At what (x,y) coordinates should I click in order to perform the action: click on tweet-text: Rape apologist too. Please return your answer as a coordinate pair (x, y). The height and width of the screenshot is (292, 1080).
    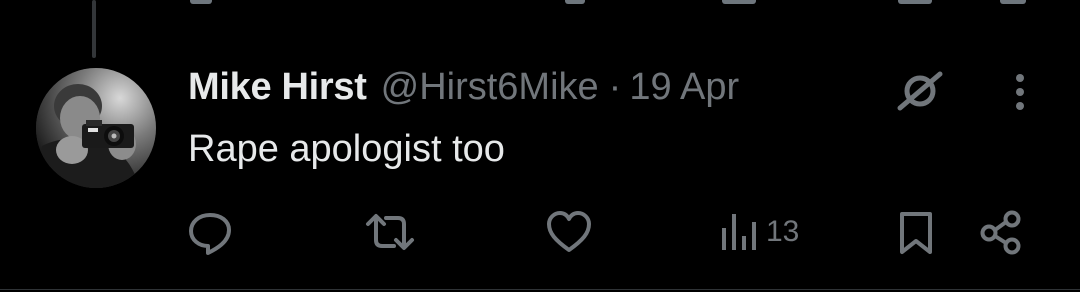
    Looking at the image, I should click on (346, 149).